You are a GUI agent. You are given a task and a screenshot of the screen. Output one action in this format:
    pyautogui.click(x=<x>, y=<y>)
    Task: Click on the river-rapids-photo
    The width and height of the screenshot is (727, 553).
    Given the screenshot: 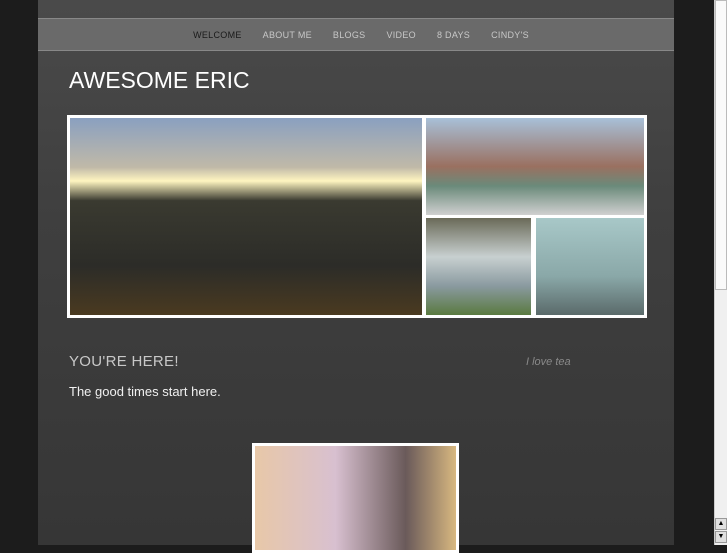 What is the action you would take?
    pyautogui.click(x=478, y=266)
    